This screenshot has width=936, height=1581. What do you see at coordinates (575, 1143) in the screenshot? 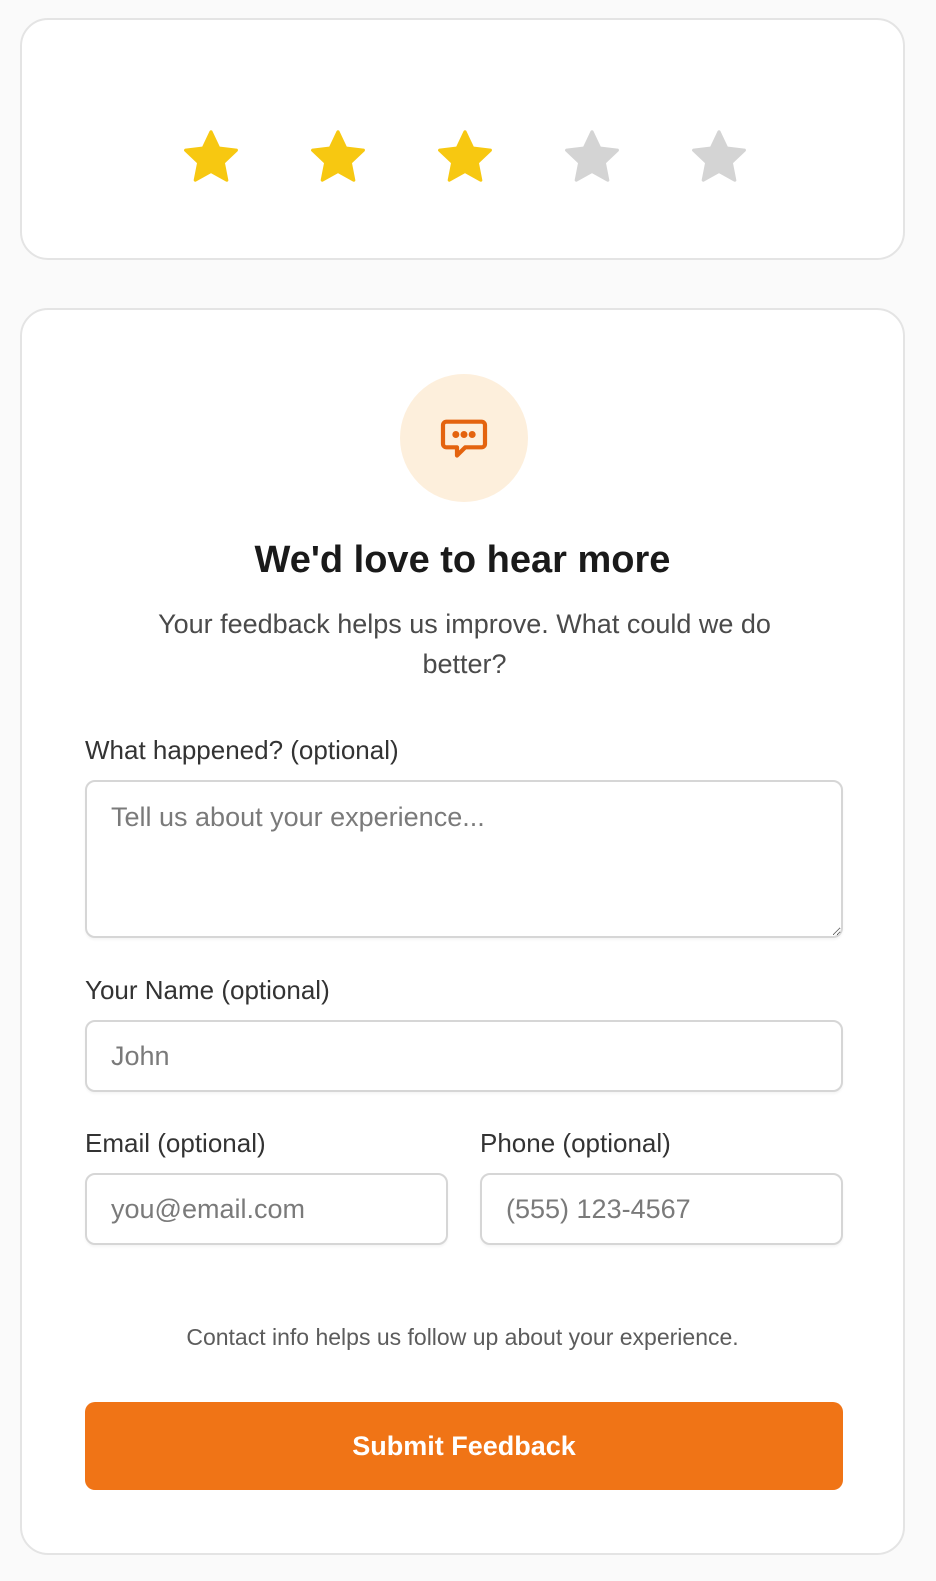
I see `phone-label: Phone (optional)` at bounding box center [575, 1143].